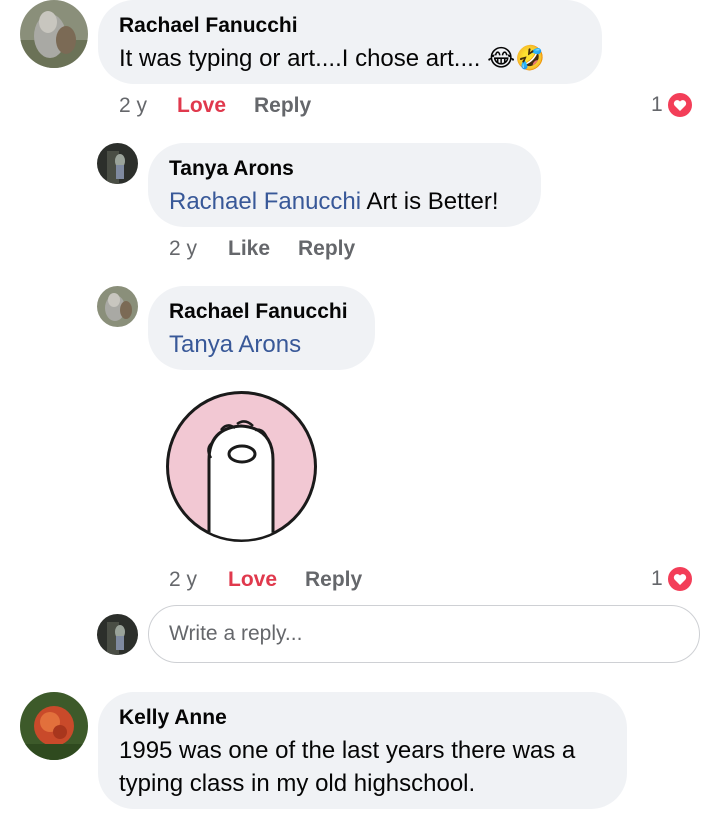 The width and height of the screenshot is (720, 813). What do you see at coordinates (432, 201) in the screenshot?
I see `comment-text-body: Art is Better!` at bounding box center [432, 201].